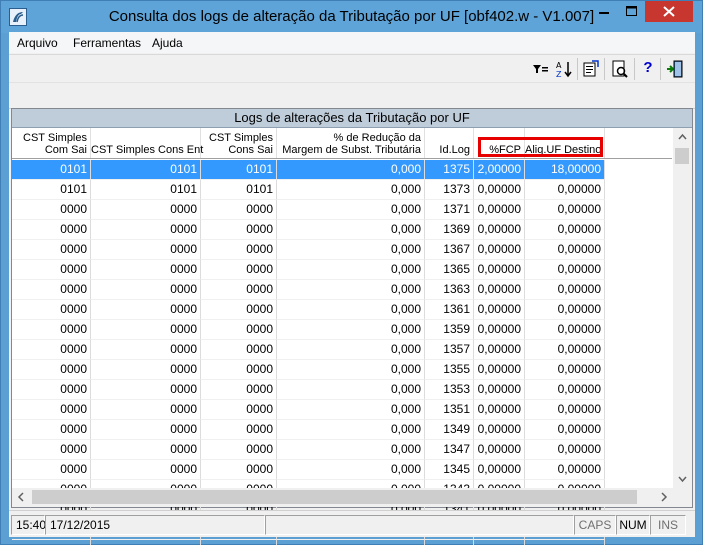 The image size is (703, 545). I want to click on cell-id-log: 1345, so click(449, 470).